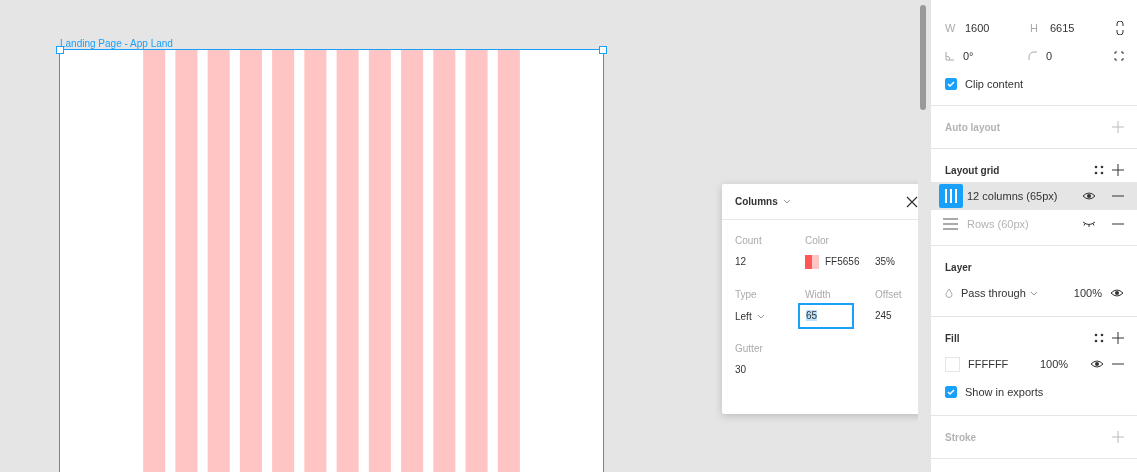  I want to click on columns-grid-icon, so click(951, 196).